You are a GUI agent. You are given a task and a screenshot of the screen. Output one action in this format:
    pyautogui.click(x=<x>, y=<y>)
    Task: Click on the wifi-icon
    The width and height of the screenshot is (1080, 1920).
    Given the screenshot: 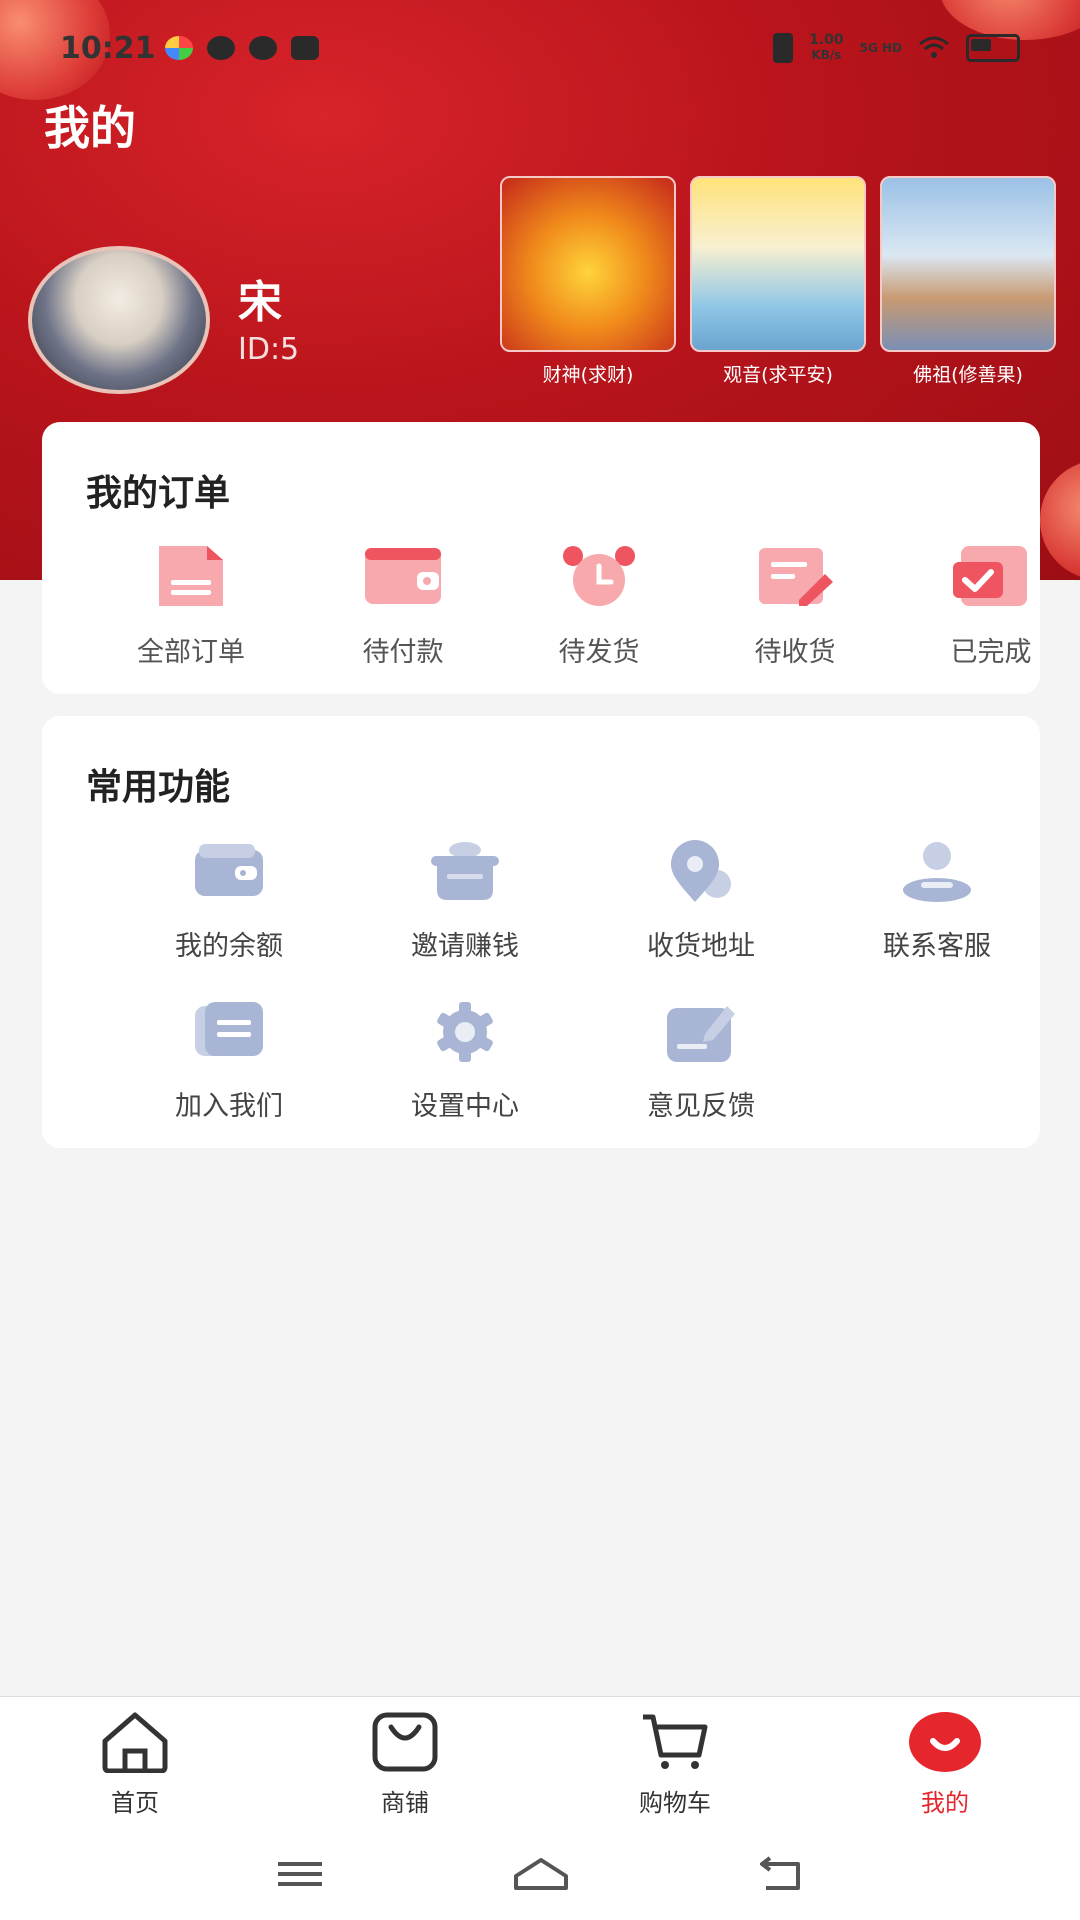 What is the action you would take?
    pyautogui.click(x=934, y=47)
    